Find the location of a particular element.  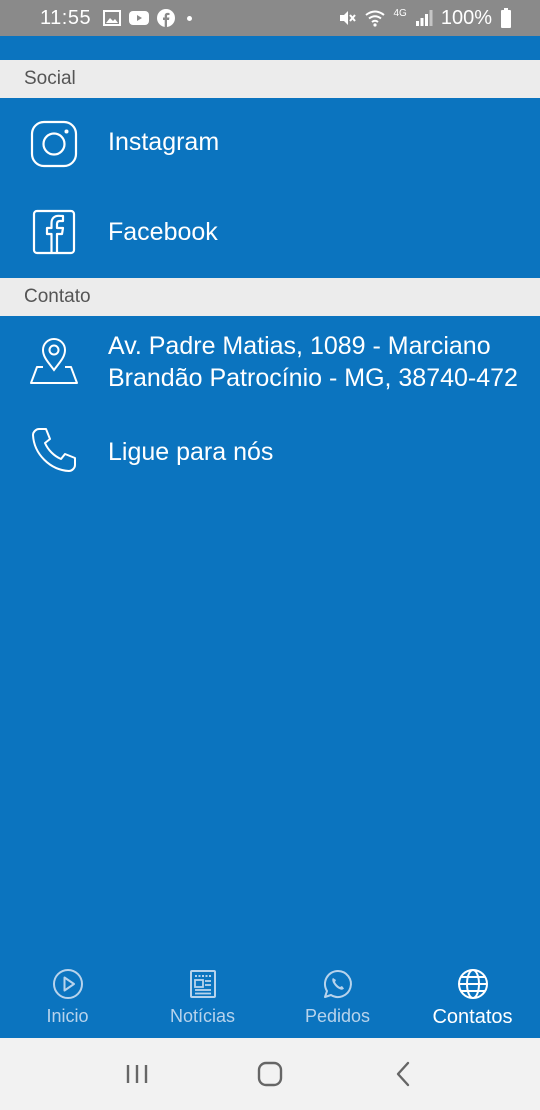

more-notifications-dot is located at coordinates (190, 18).